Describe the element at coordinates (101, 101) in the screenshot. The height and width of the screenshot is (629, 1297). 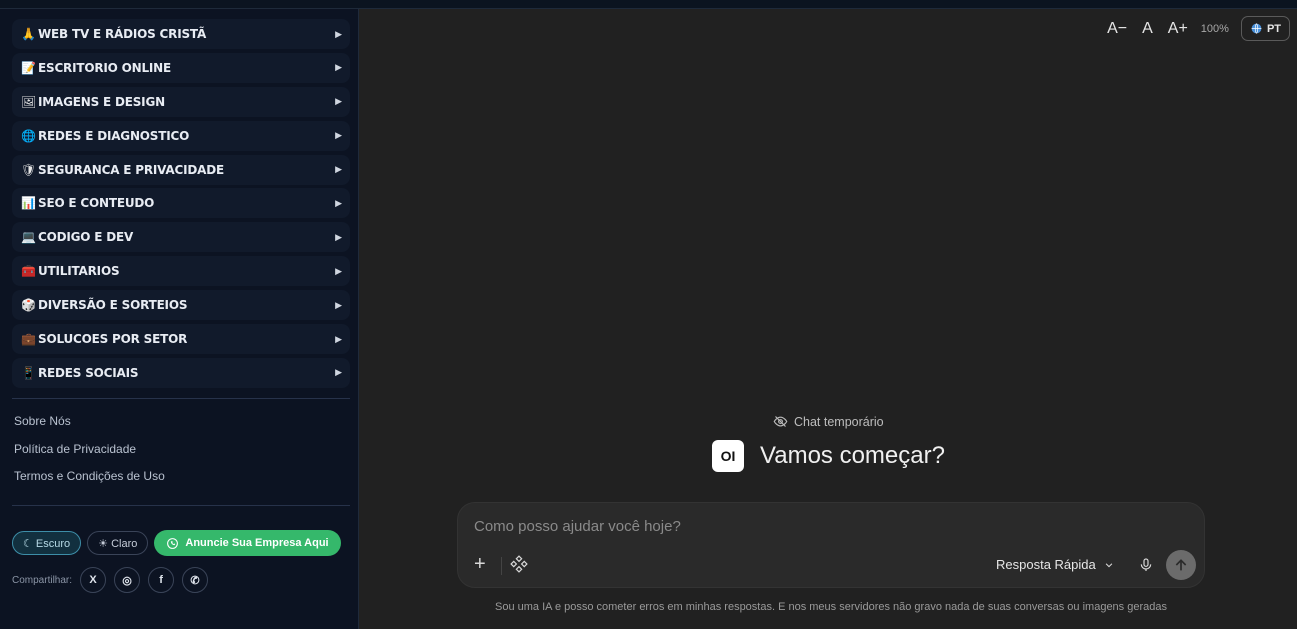
I see `sidebar-item-label: IMAGENS E DESIGN` at that location.